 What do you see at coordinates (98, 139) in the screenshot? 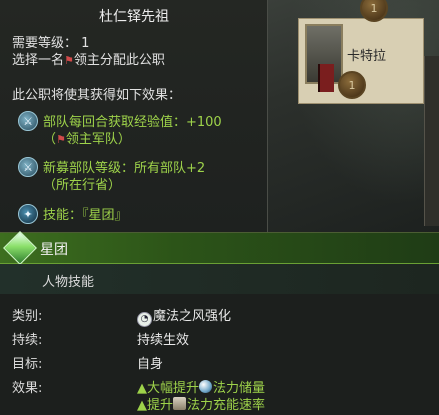
I see `effect-experience-target: 领主军队）` at bounding box center [98, 139].